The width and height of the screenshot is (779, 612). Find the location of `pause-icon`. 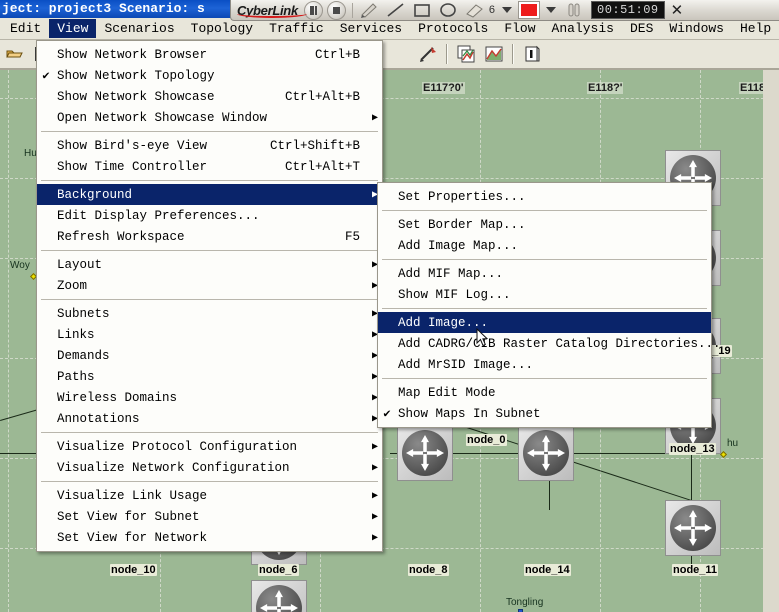

pause-icon is located at coordinates (313, 10).